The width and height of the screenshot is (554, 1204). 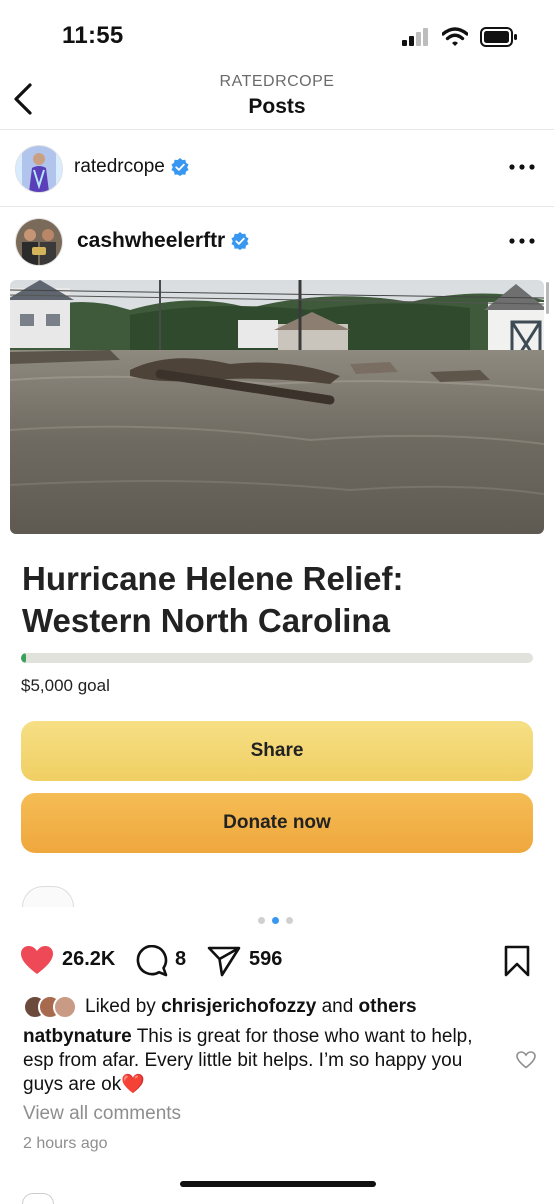 What do you see at coordinates (277, 81) in the screenshot?
I see `header-subtitle: RATEDRCOPE` at bounding box center [277, 81].